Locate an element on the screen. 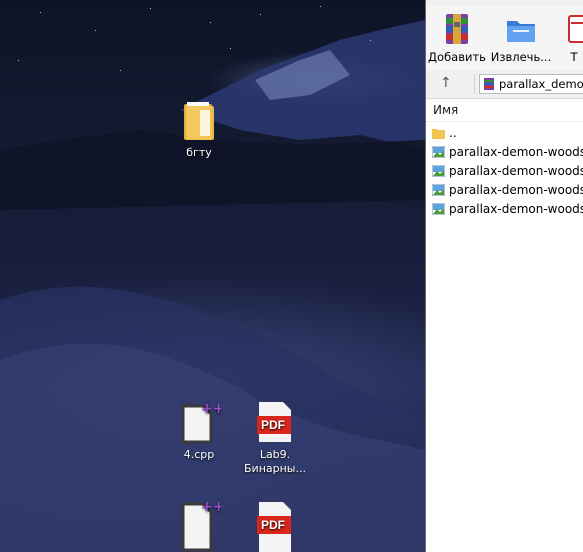 This screenshot has width=583, height=552. desktop-icon-cpp: ++ is located at coordinates (199, 525).